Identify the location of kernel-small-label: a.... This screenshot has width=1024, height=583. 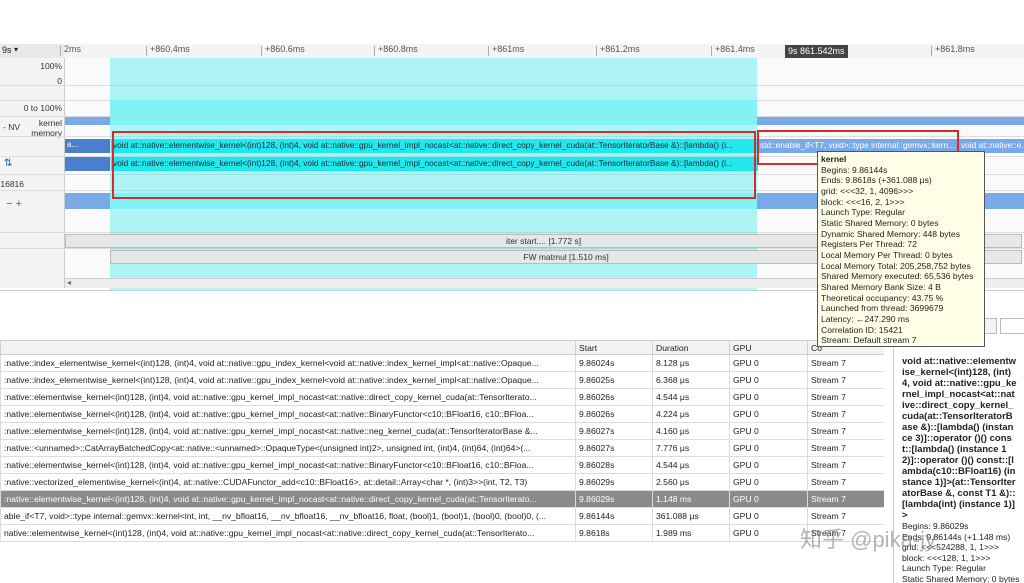
(73, 144).